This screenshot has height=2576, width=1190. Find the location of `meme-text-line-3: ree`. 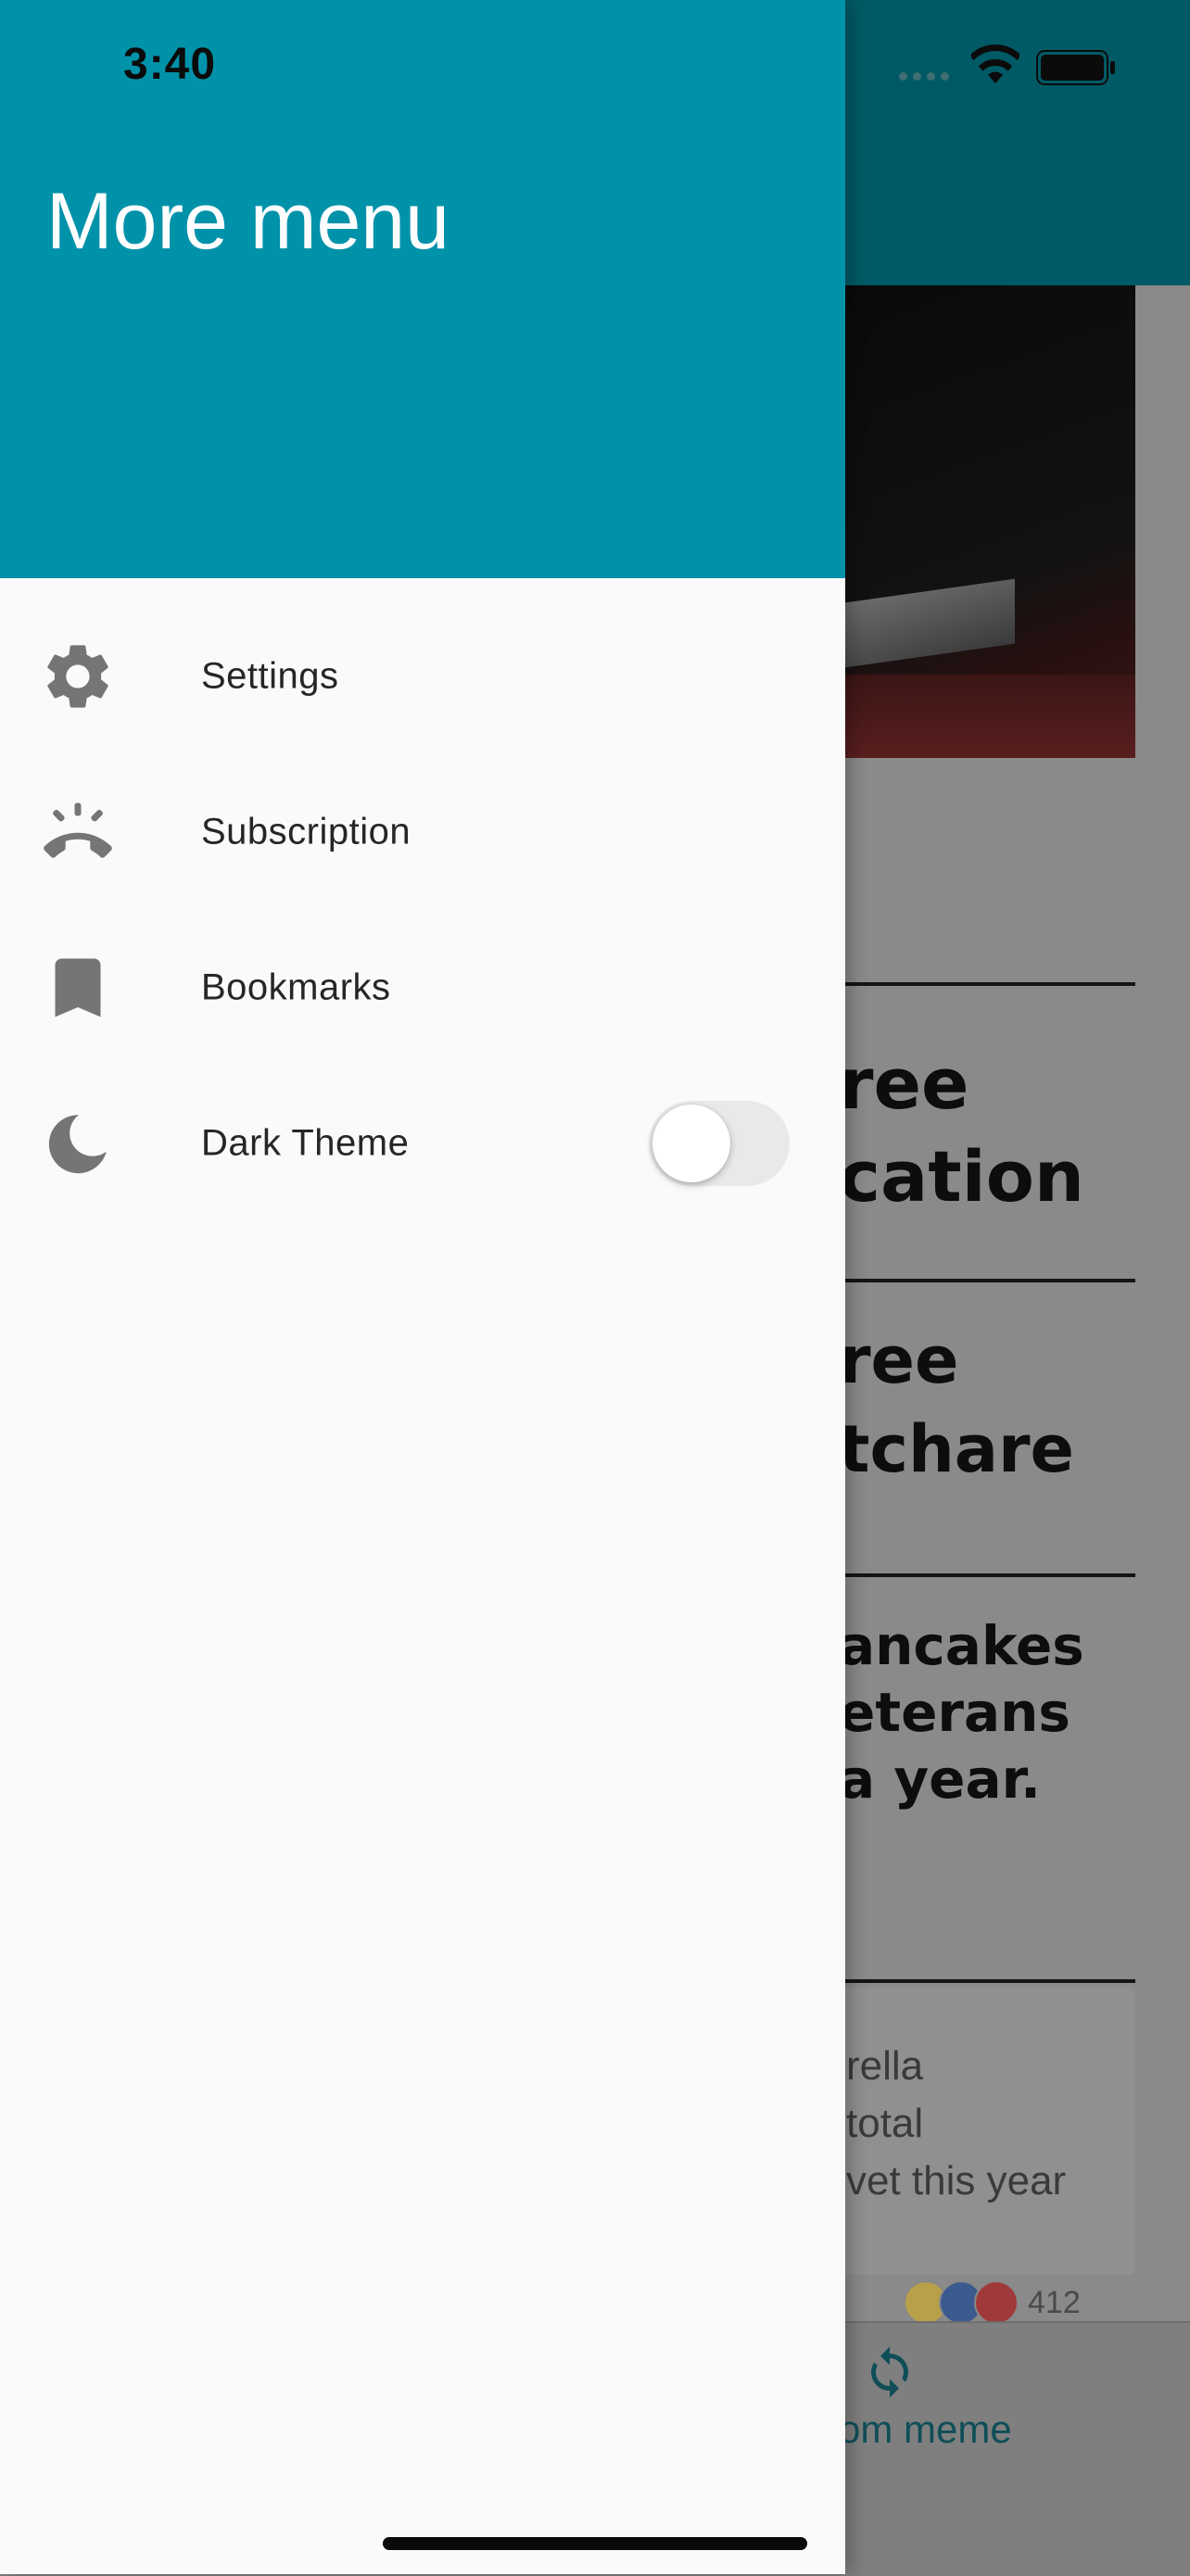

meme-text-line-3: ree is located at coordinates (899, 1360).